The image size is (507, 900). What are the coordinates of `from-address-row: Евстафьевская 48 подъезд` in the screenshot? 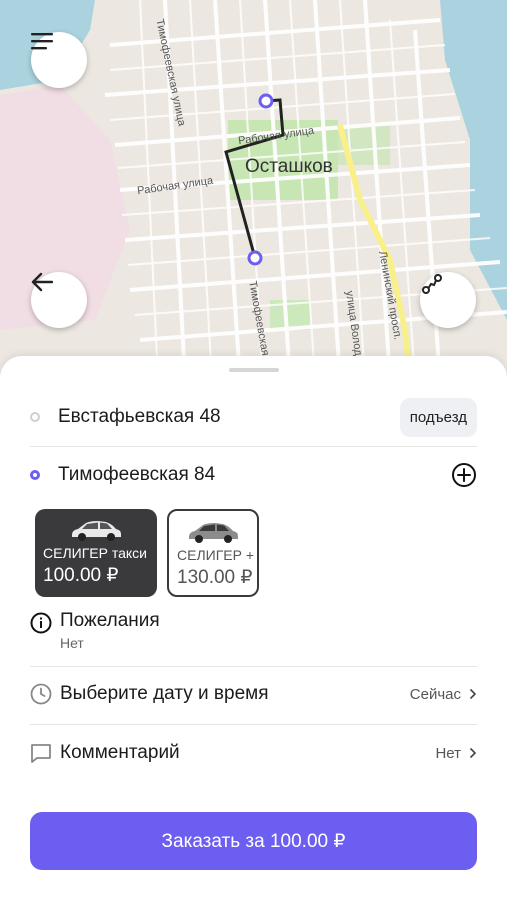 It's located at (253, 417).